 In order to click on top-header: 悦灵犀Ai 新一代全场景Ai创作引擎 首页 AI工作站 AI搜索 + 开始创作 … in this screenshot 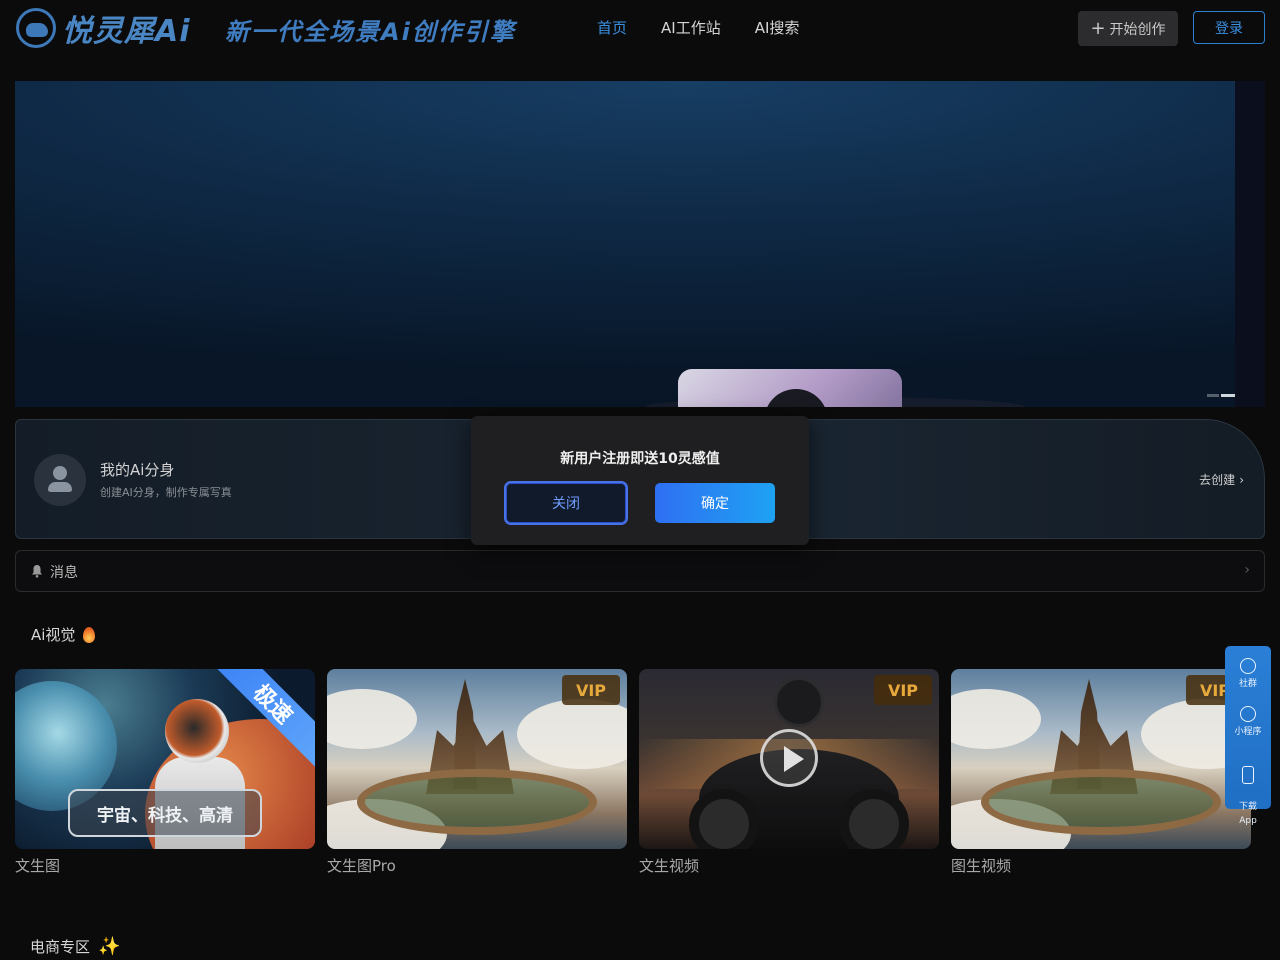, I will do `click(640, 28)`.